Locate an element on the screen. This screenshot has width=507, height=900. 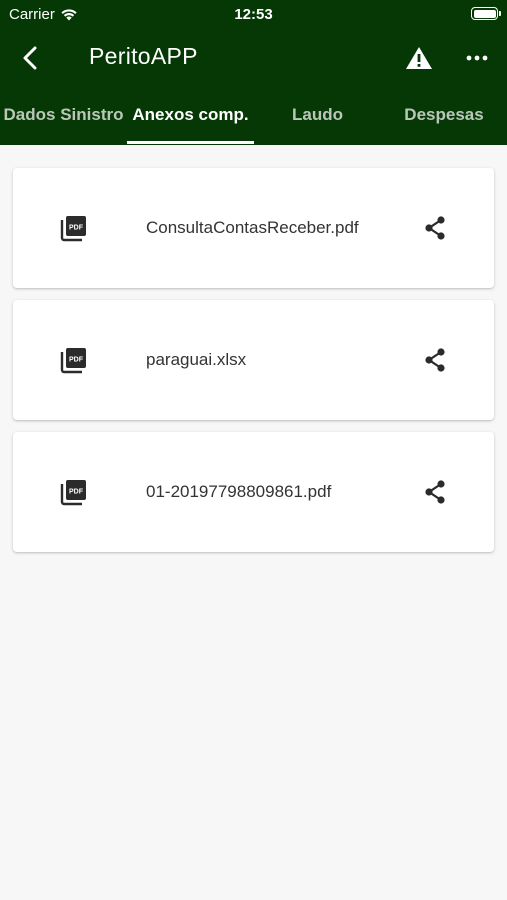
back-button is located at coordinates (30, 58).